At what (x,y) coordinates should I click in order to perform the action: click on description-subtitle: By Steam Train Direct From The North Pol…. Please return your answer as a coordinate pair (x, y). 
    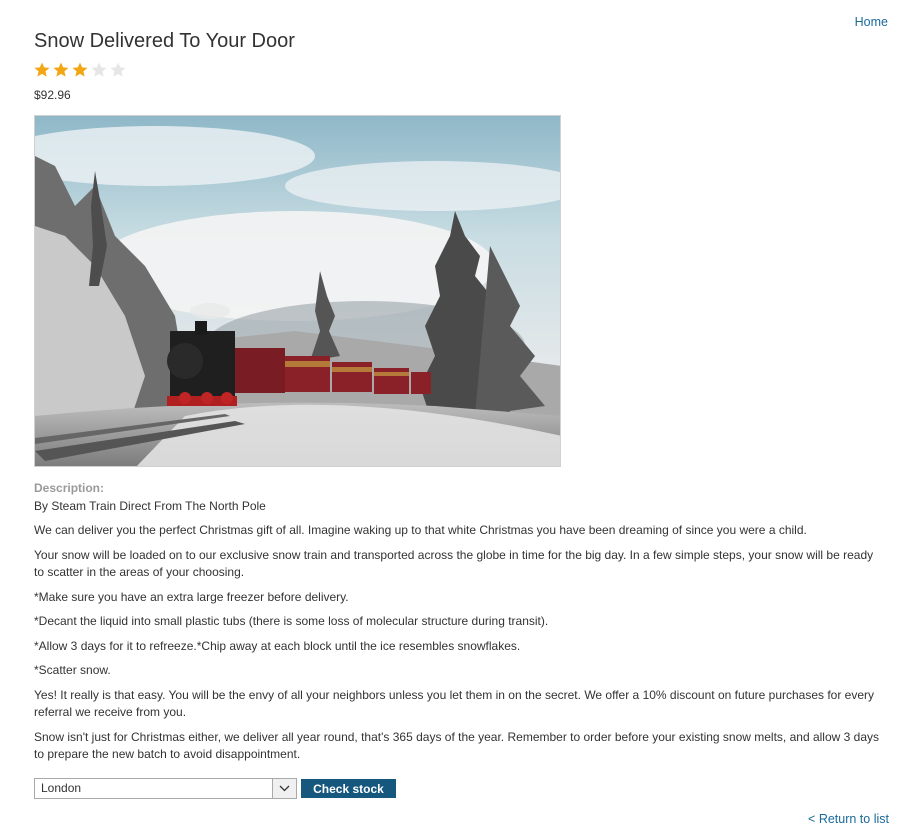
    Looking at the image, I should click on (150, 506).